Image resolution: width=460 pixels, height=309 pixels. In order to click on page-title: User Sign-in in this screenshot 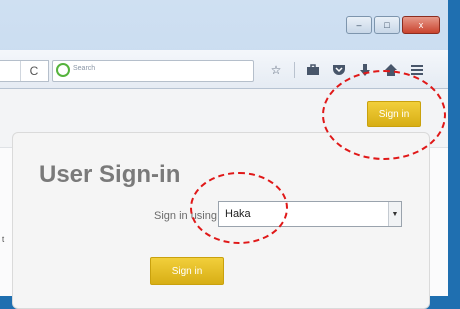, I will do `click(110, 174)`.